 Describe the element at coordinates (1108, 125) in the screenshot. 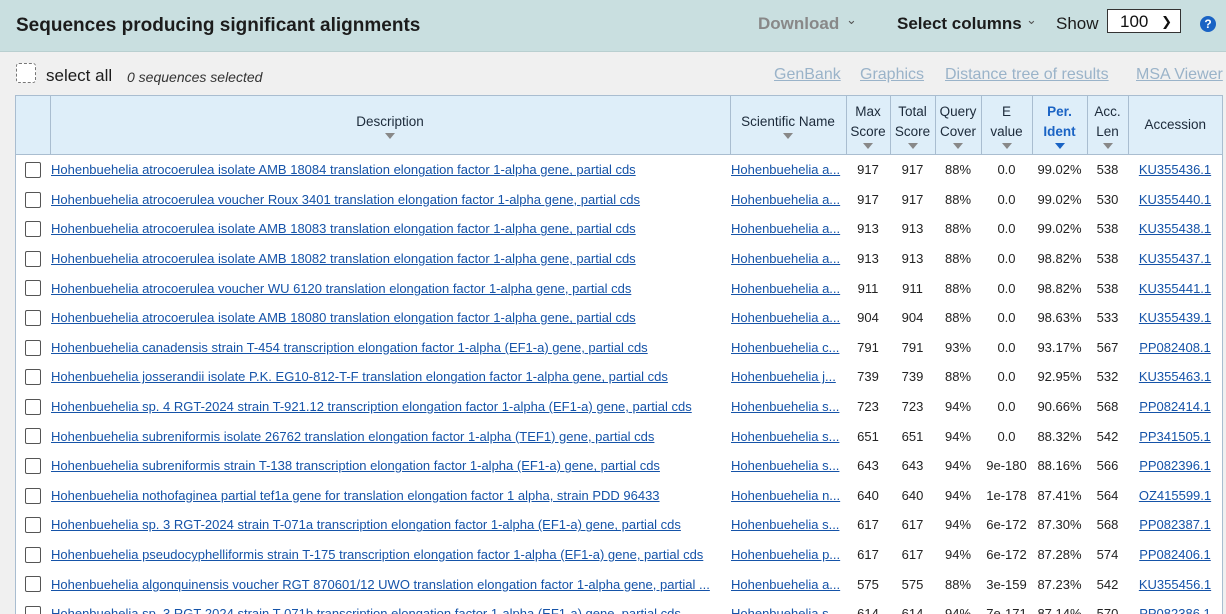

I see `column-header-acc-len: Acc. Len` at that location.